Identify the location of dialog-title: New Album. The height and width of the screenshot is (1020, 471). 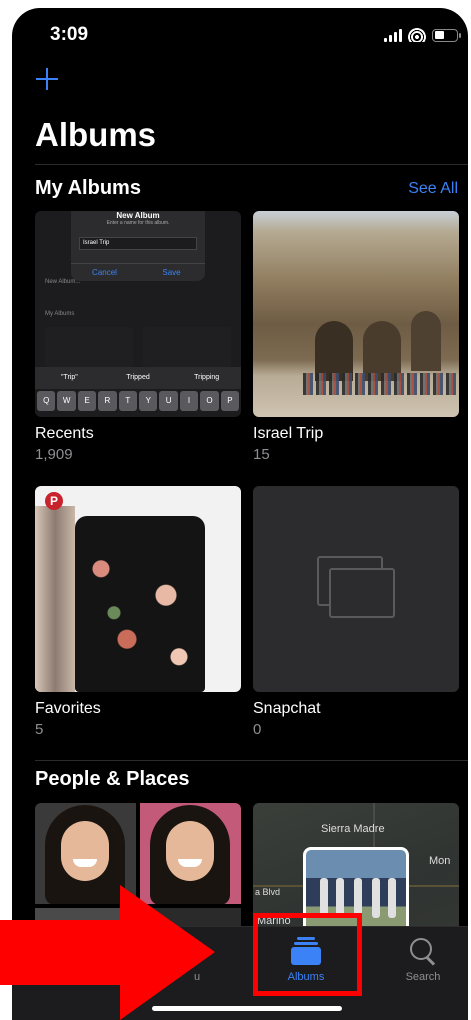
(138, 215).